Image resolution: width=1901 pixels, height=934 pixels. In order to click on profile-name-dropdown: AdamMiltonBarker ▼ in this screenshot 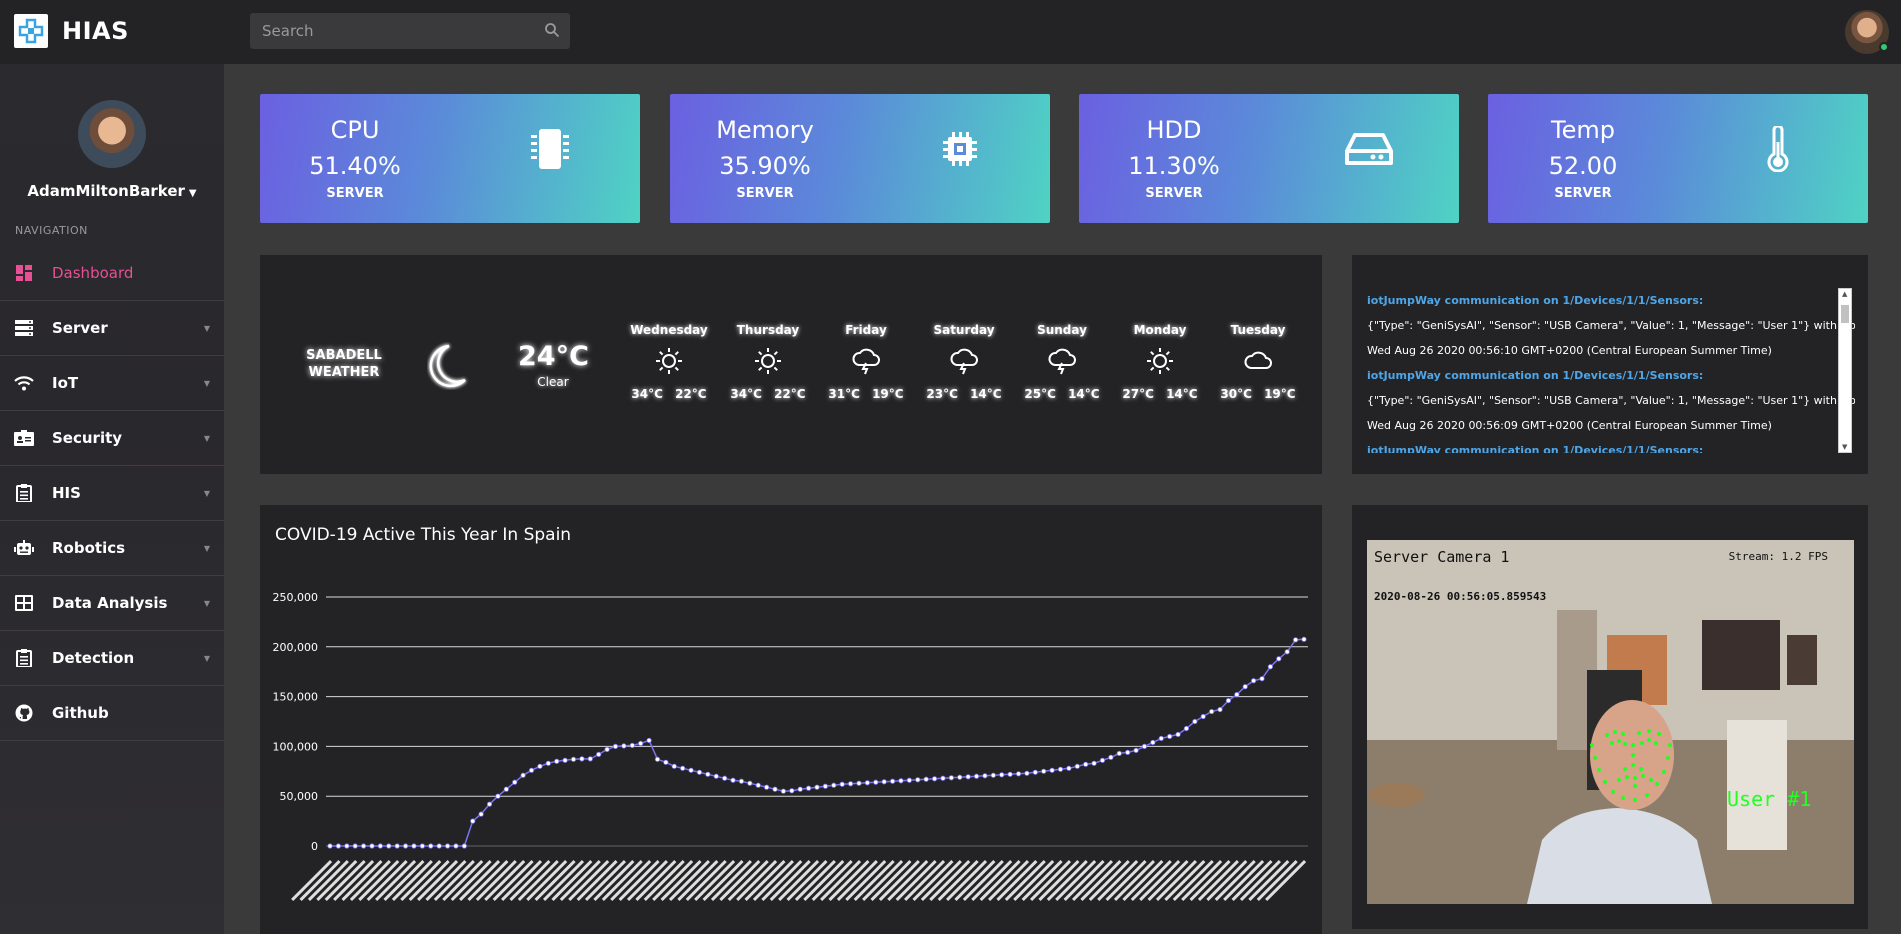, I will do `click(112, 191)`.